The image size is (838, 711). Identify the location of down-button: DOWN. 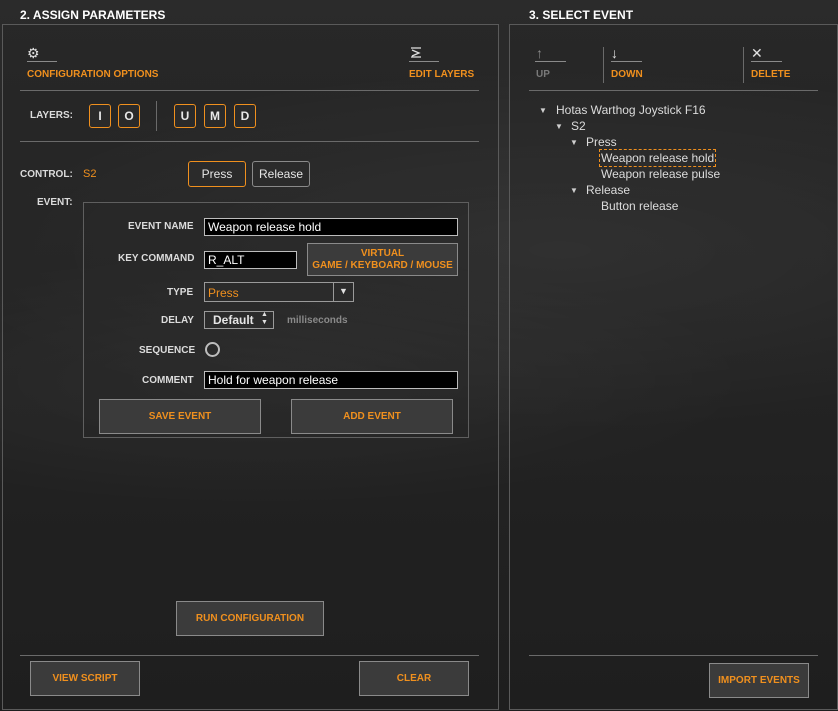
(627, 74).